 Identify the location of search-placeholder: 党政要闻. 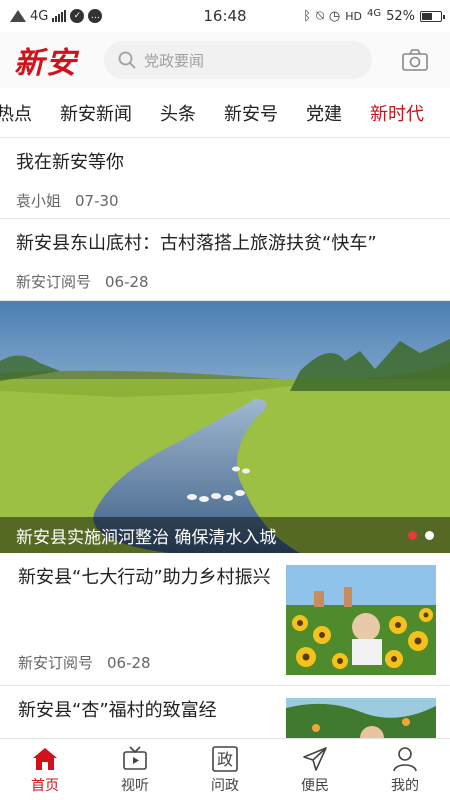
(174, 60).